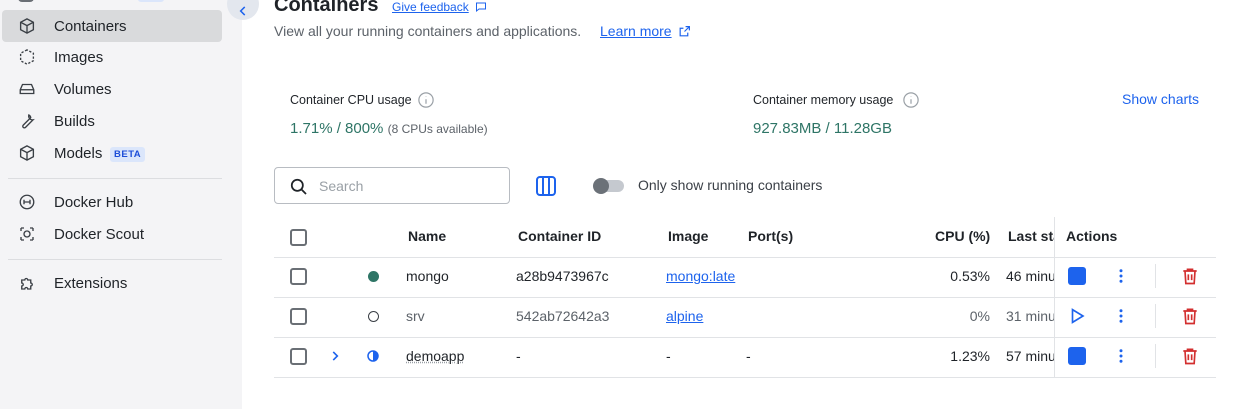  I want to click on sidebar-item-label: Extensions, so click(91, 283).